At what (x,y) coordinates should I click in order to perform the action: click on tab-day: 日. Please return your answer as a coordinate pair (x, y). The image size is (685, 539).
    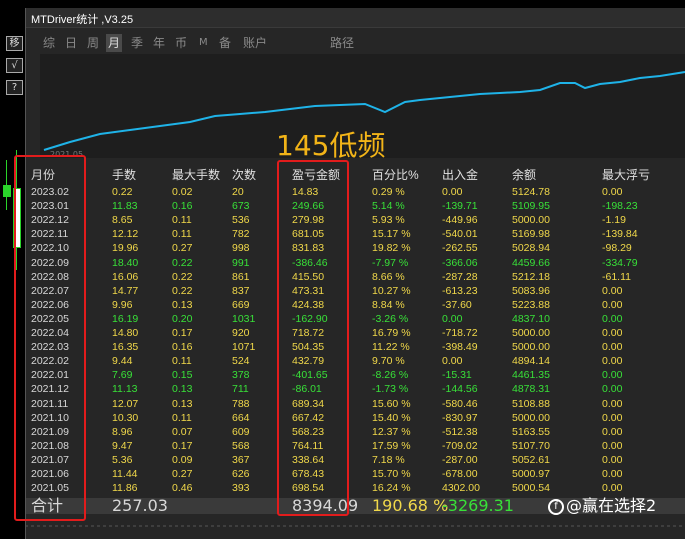
    Looking at the image, I should click on (71, 43).